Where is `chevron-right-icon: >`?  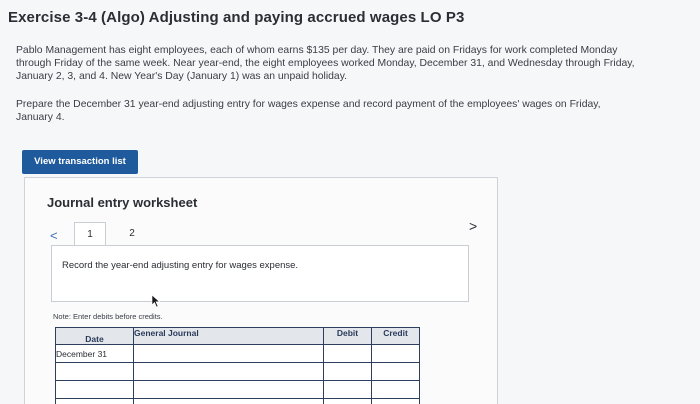 chevron-right-icon: > is located at coordinates (473, 226).